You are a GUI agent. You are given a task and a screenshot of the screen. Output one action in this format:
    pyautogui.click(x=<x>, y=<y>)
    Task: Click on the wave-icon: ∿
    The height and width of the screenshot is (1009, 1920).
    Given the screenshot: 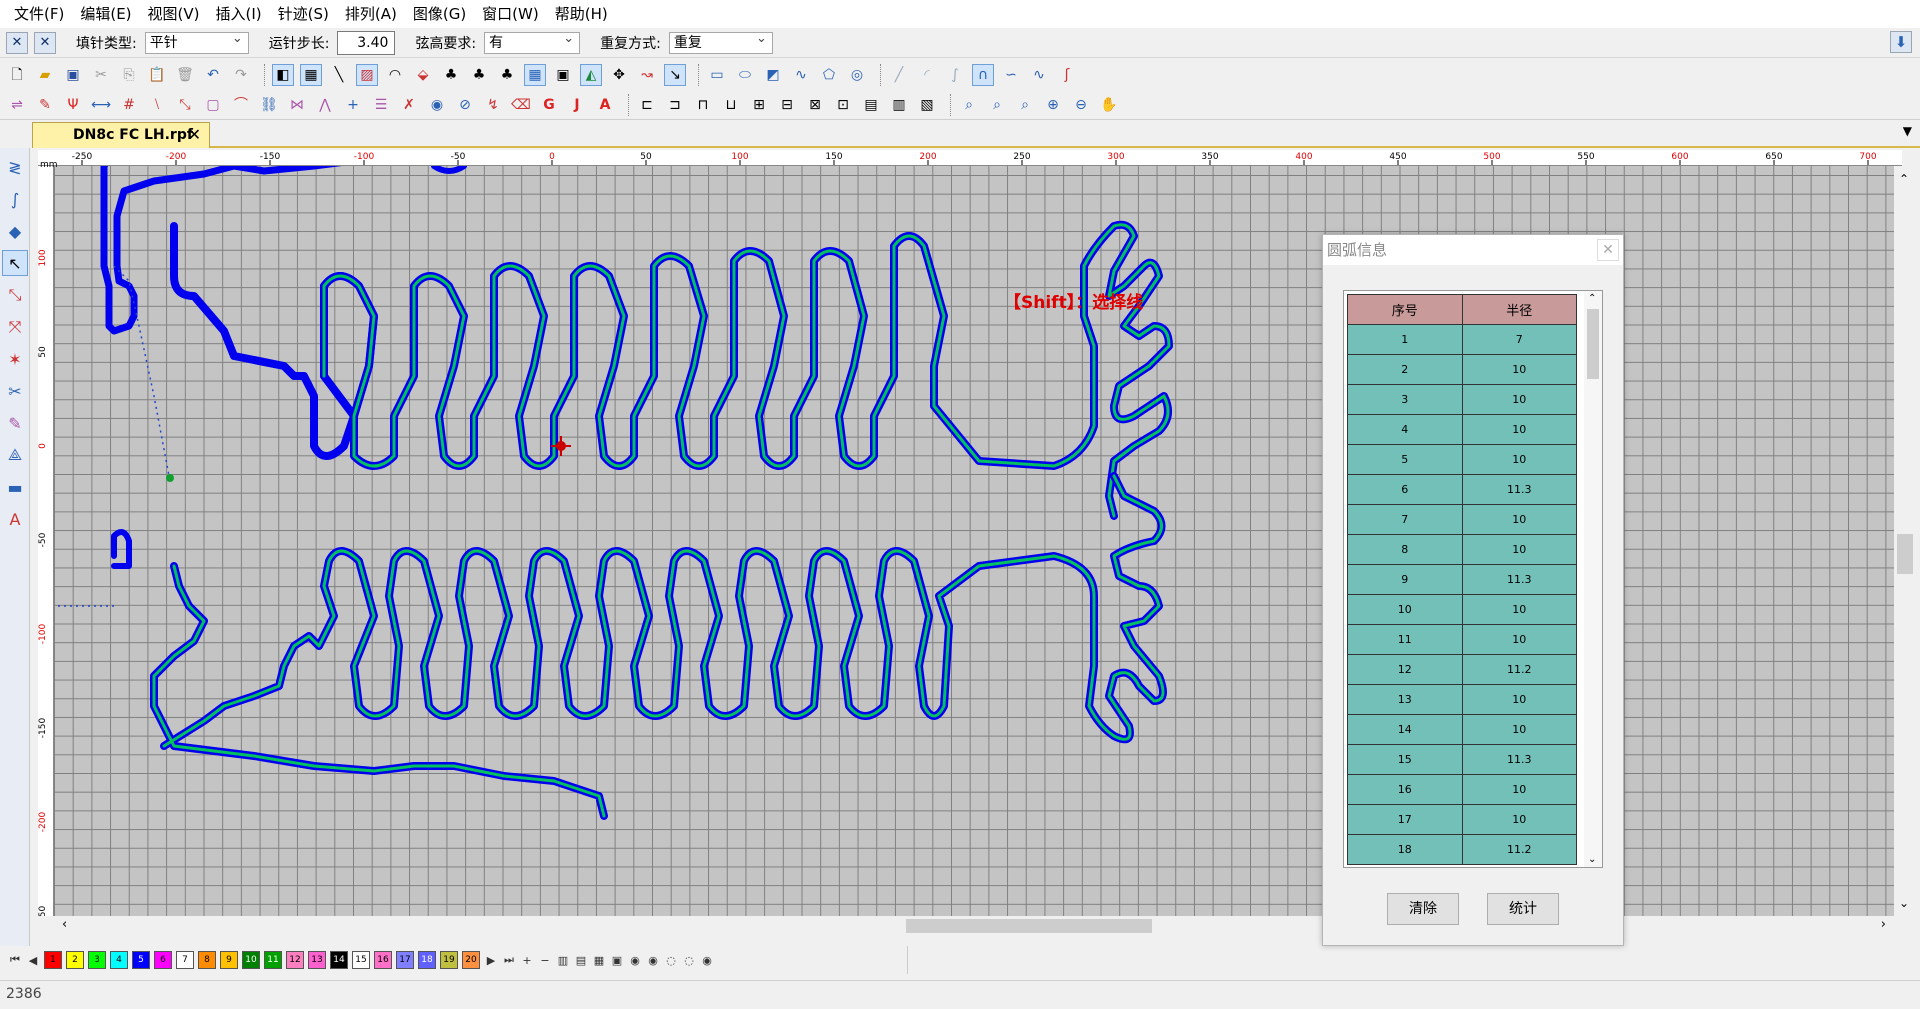 What is the action you would take?
    pyautogui.click(x=801, y=75)
    